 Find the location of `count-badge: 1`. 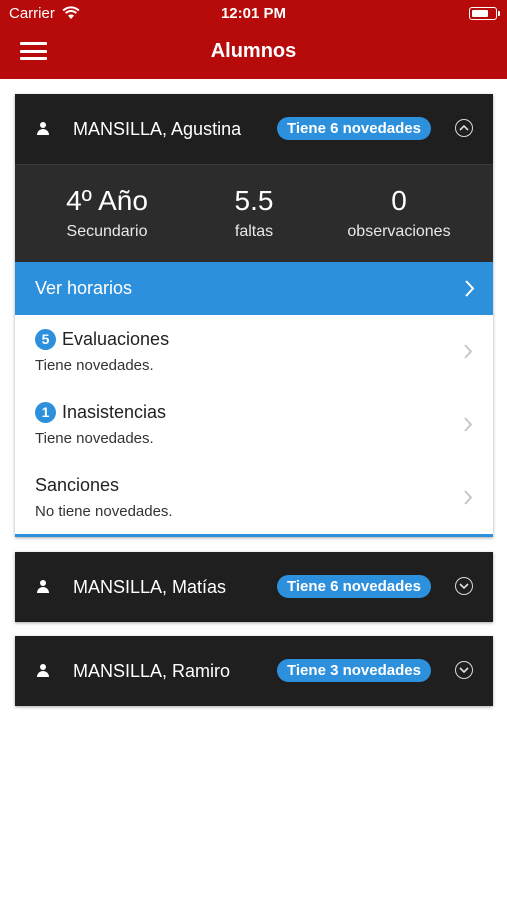

count-badge: 1 is located at coordinates (45, 412).